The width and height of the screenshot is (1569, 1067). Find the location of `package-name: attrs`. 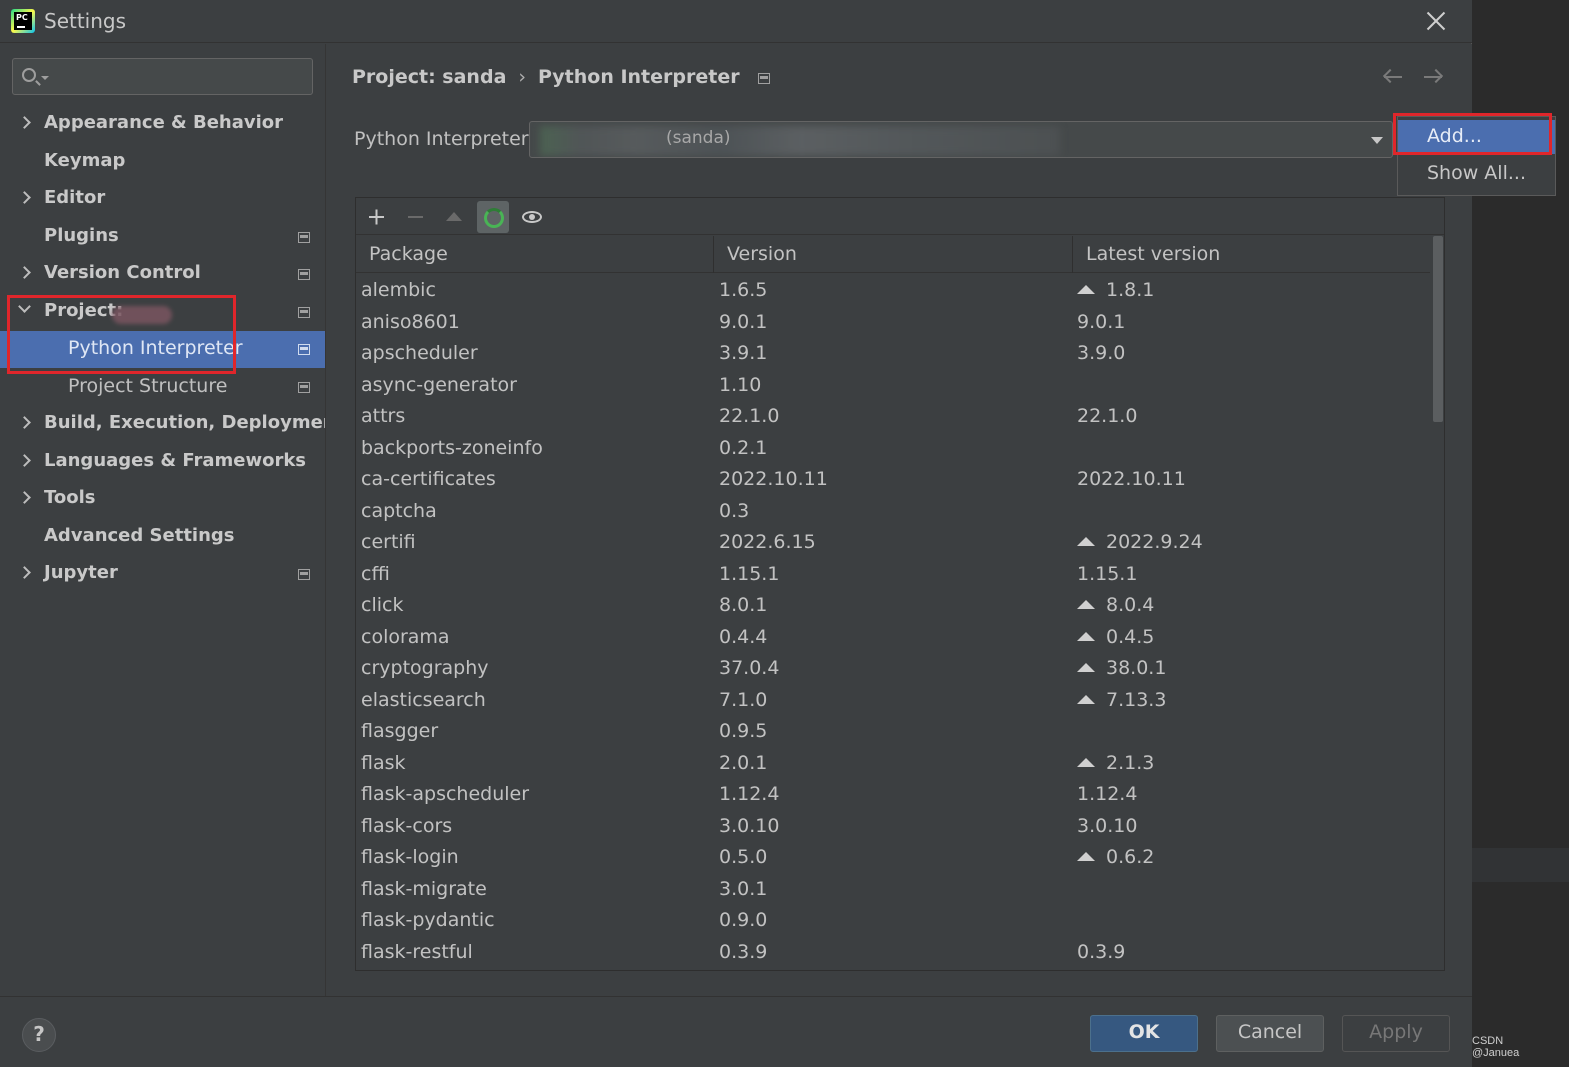

package-name: attrs is located at coordinates (383, 416).